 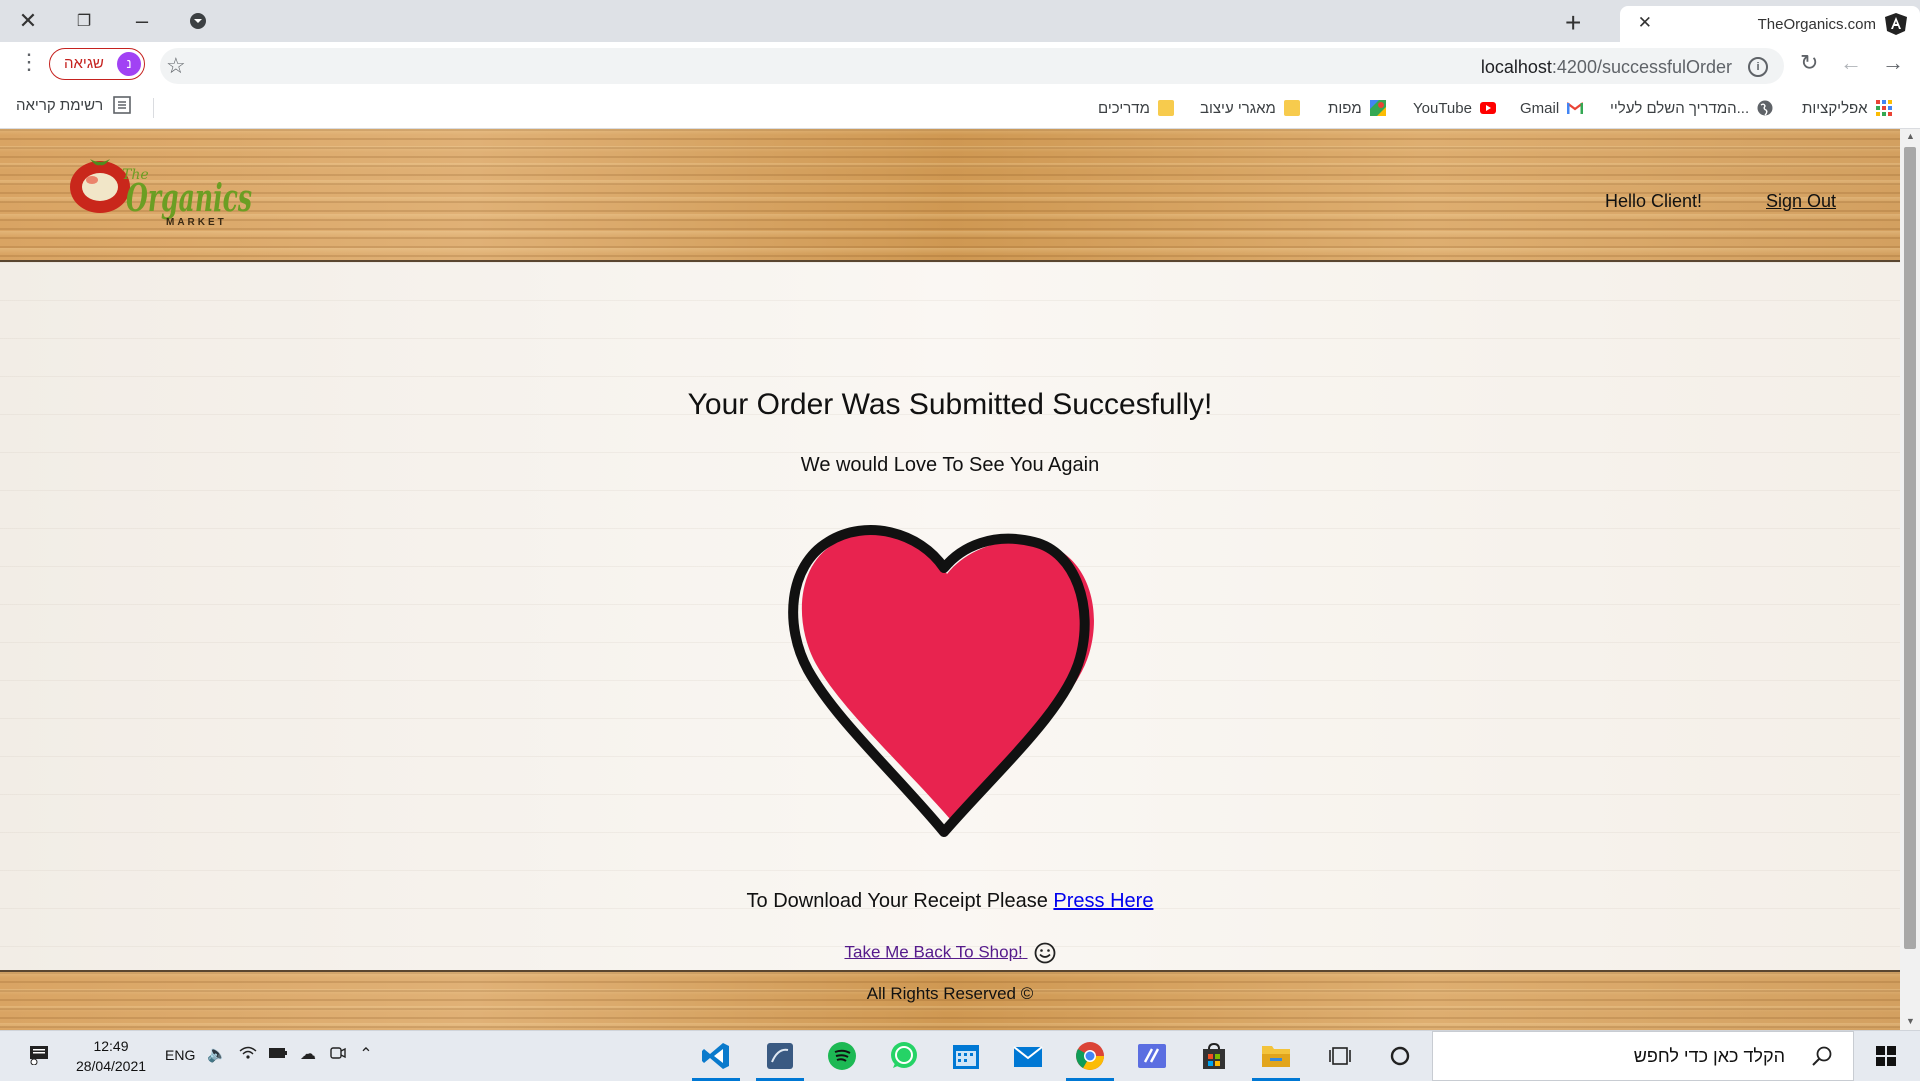 I want to click on reload-icon: ↻, so click(x=1809, y=63).